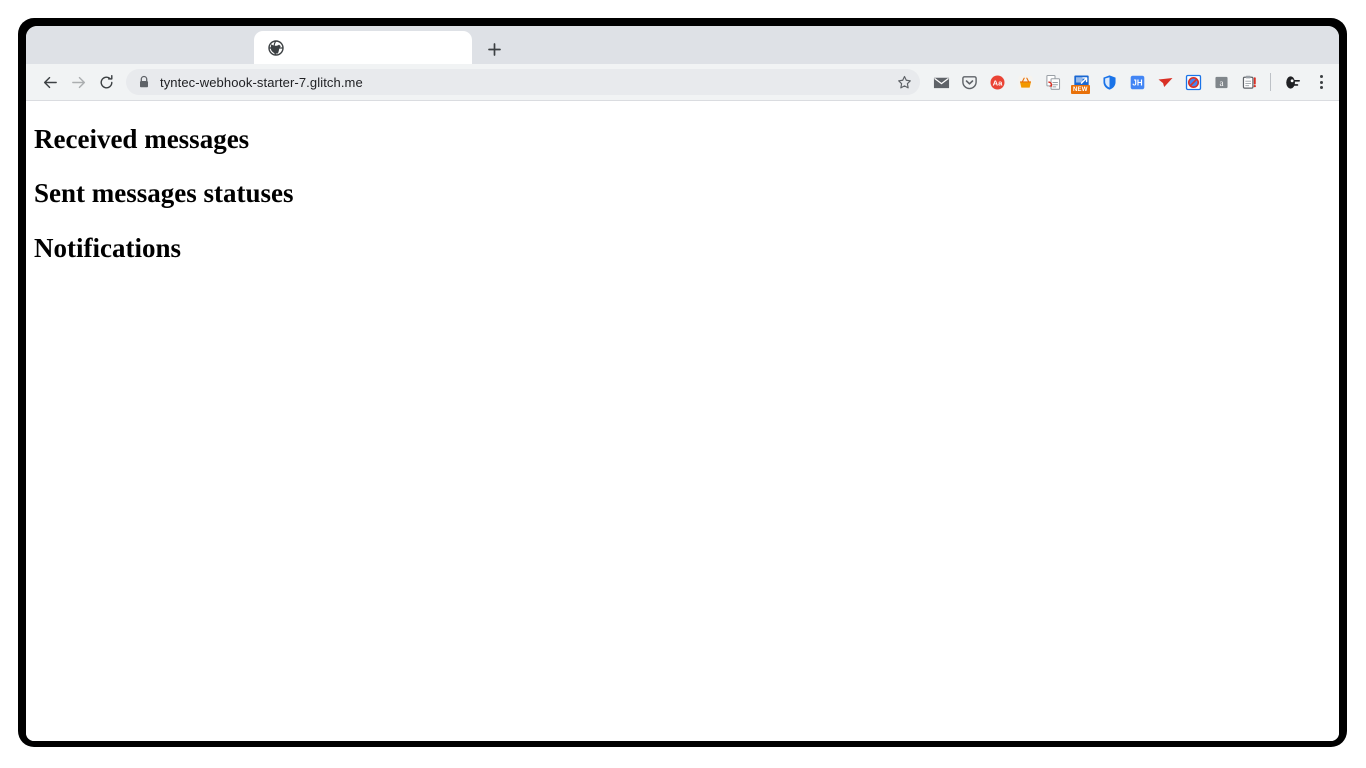 The image size is (1366, 768). I want to click on star-icon, so click(904, 82).